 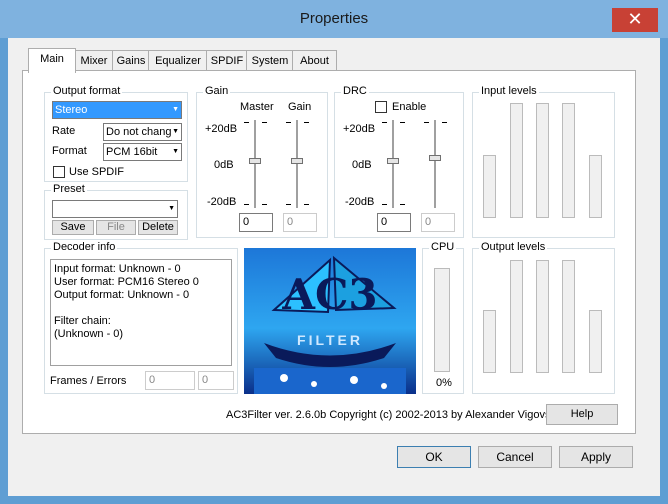 What do you see at coordinates (582, 414) in the screenshot?
I see `help-button: Help` at bounding box center [582, 414].